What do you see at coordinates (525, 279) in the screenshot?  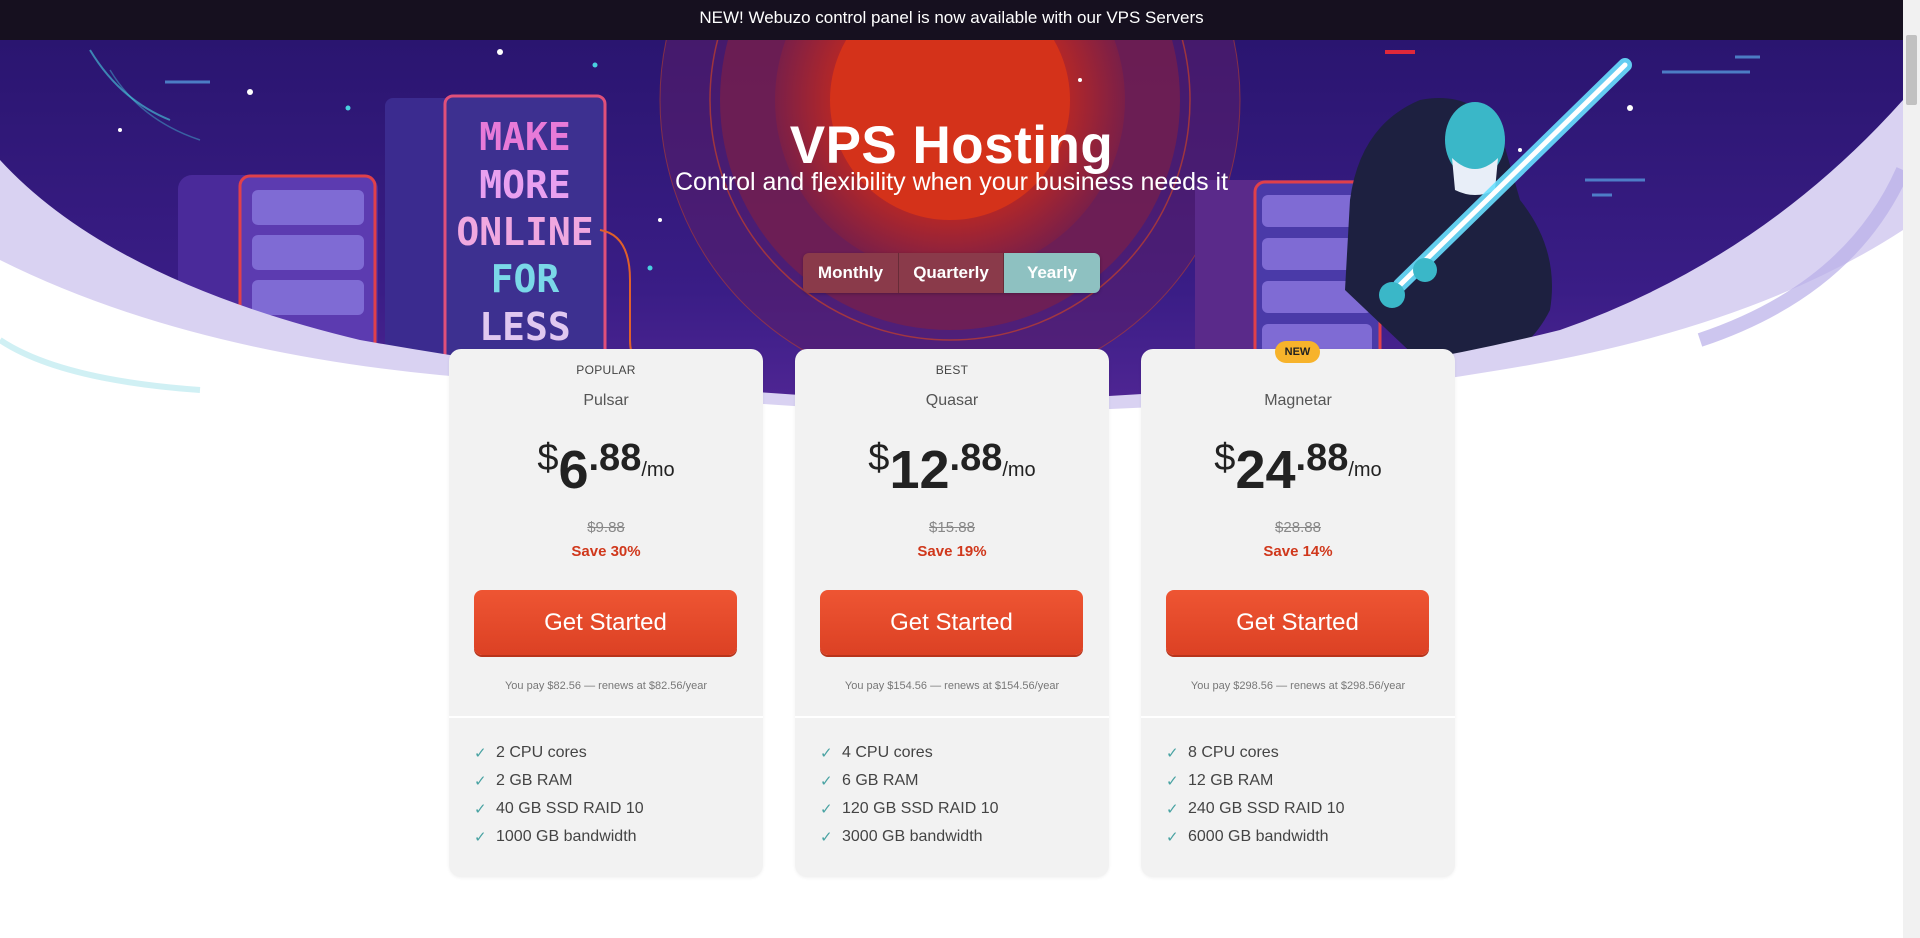 I see `sign-line-4: FOR` at bounding box center [525, 279].